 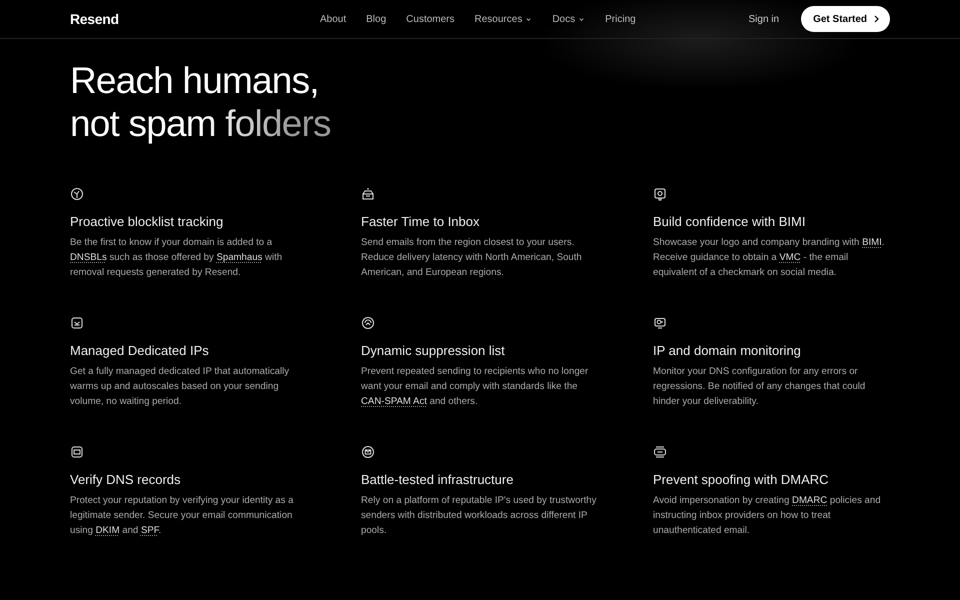 What do you see at coordinates (177, 258) in the screenshot?
I see `feature-description: Be the first to know if your domain is added to a DNSBLs such as those offered by Spamhaus with removal requests generated by Resend.` at bounding box center [177, 258].